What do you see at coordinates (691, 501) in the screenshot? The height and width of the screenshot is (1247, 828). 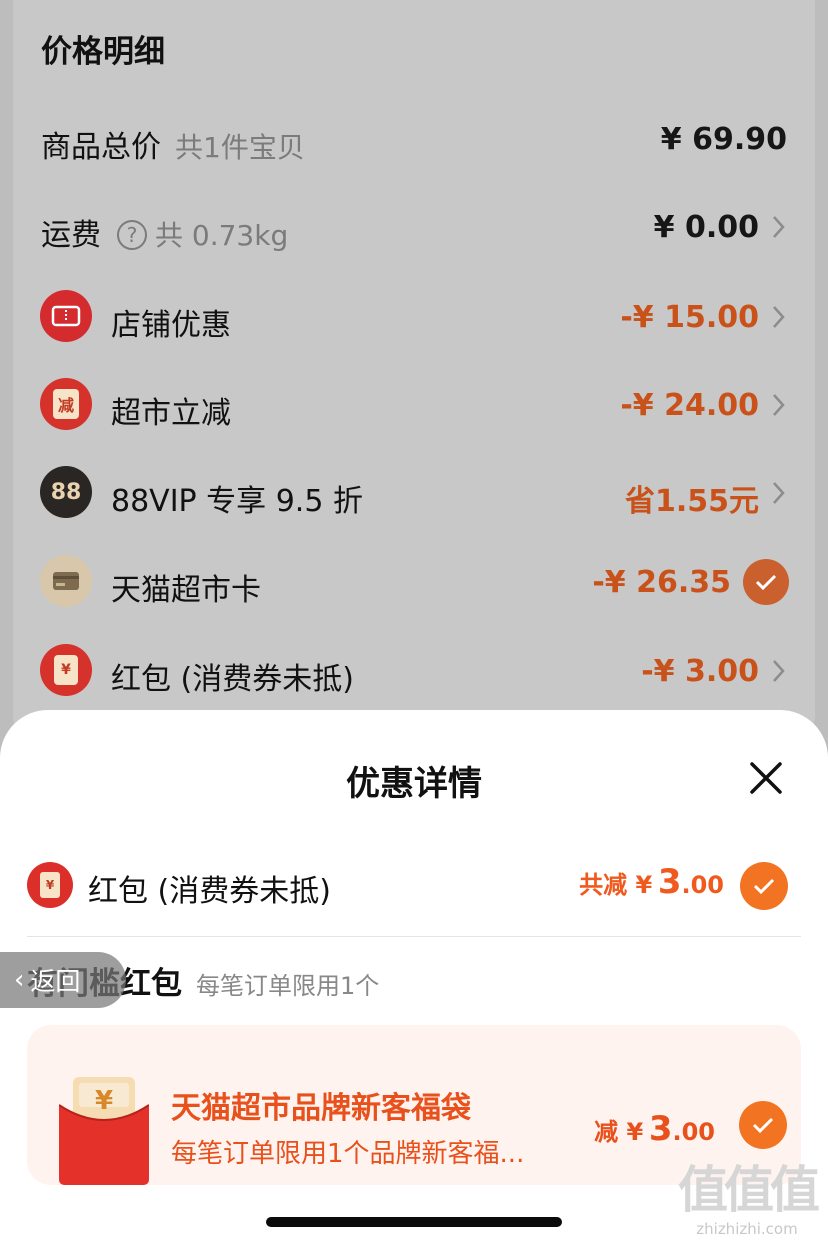 I see `row-value: 省1.55元` at bounding box center [691, 501].